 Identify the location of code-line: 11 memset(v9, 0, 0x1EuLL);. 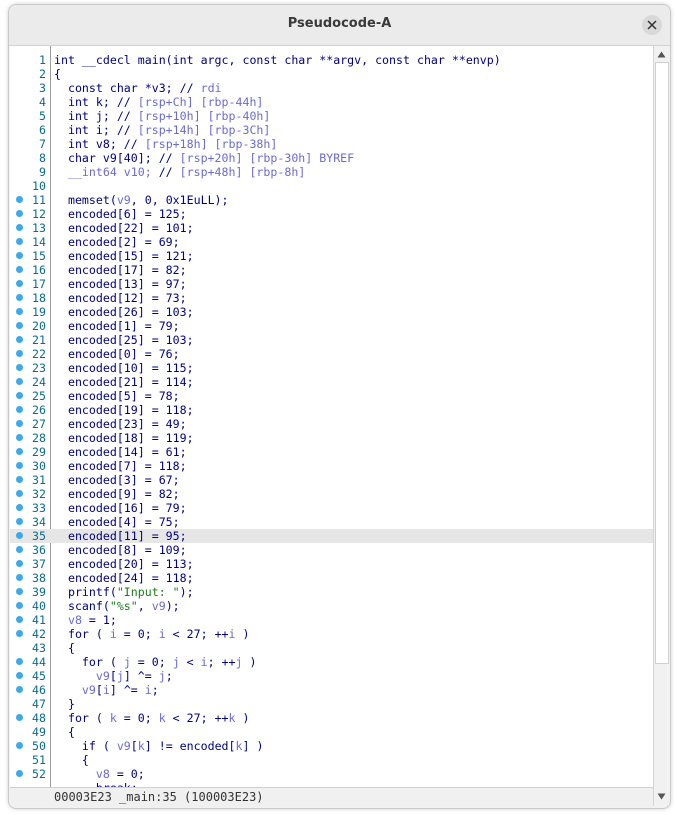
(331, 200).